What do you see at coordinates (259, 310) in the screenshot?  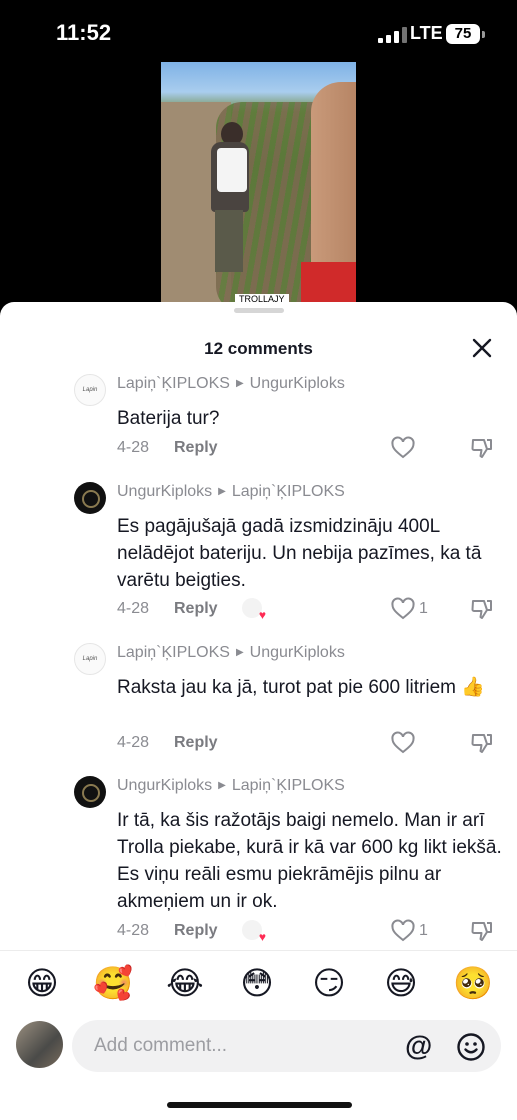 I see `drag-handle` at bounding box center [259, 310].